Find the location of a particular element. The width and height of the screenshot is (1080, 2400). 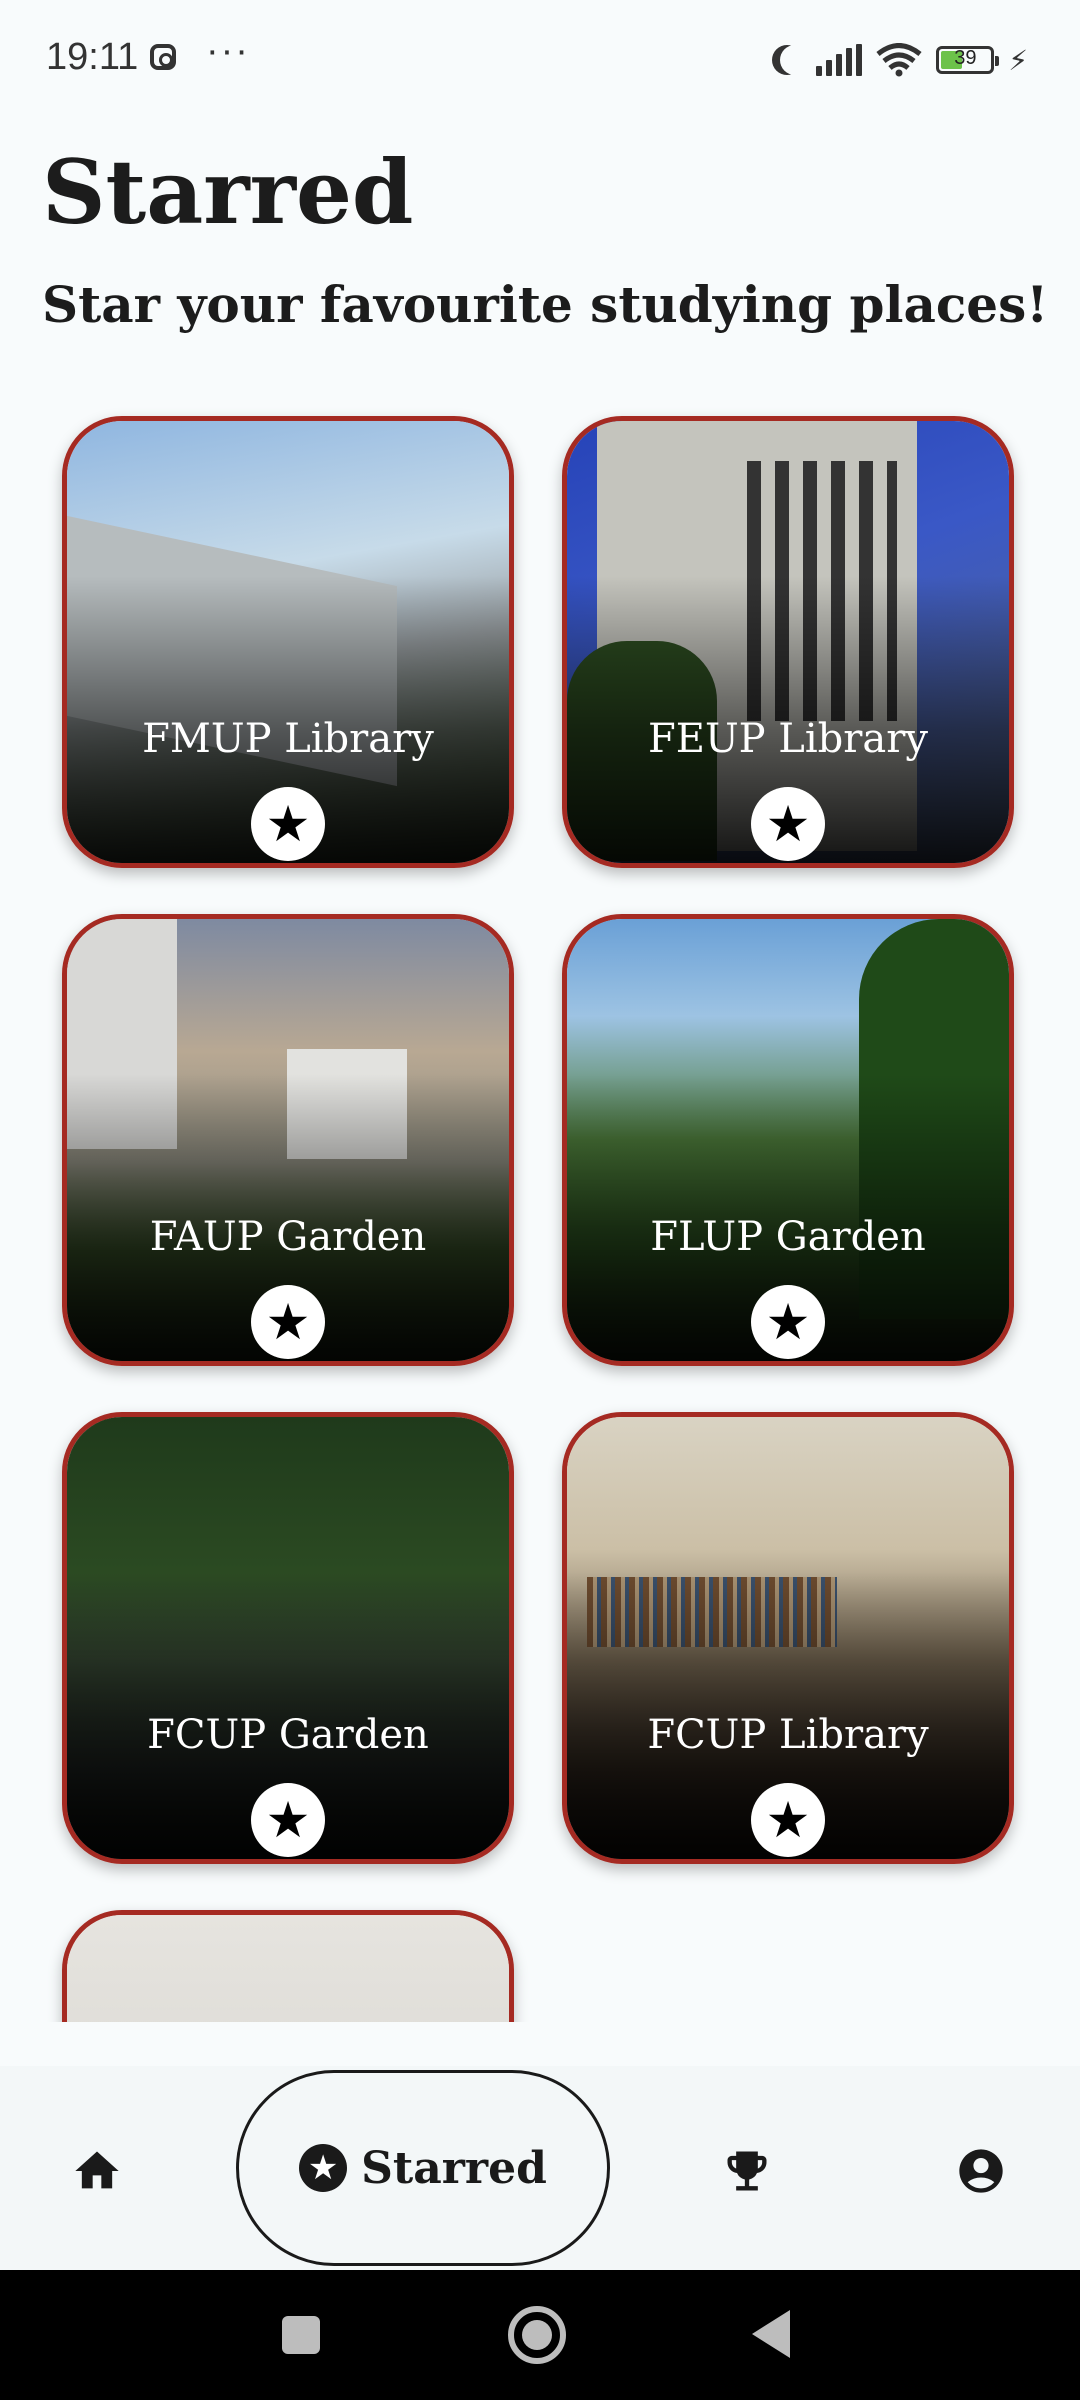

more-notifications-icon: ··· is located at coordinates (228, 51).